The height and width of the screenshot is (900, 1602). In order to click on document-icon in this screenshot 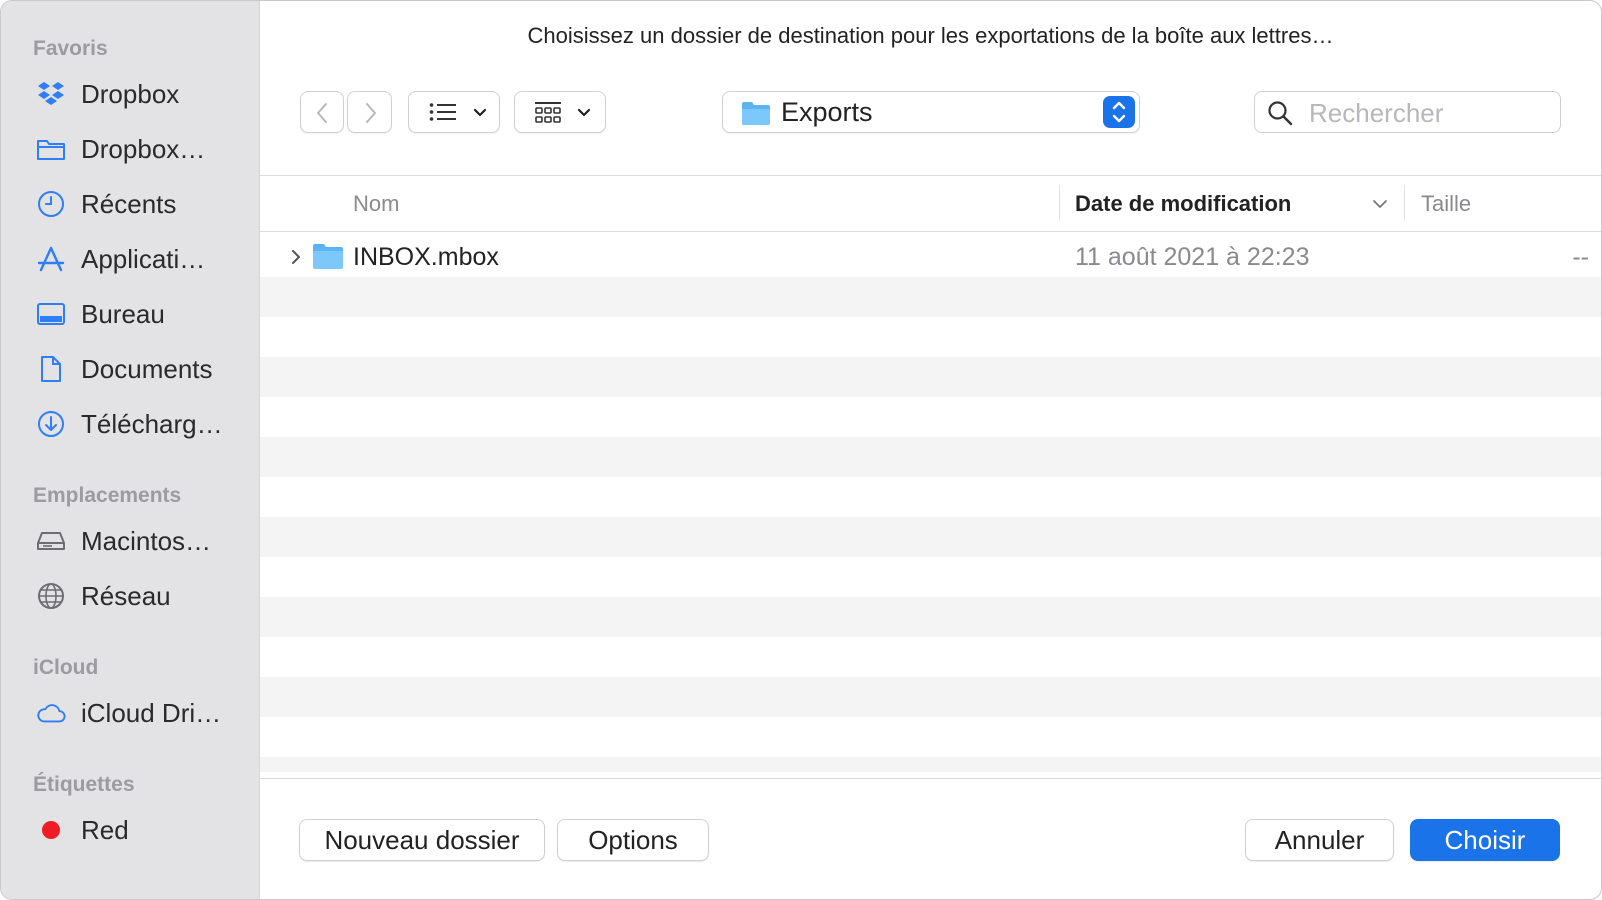, I will do `click(51, 369)`.